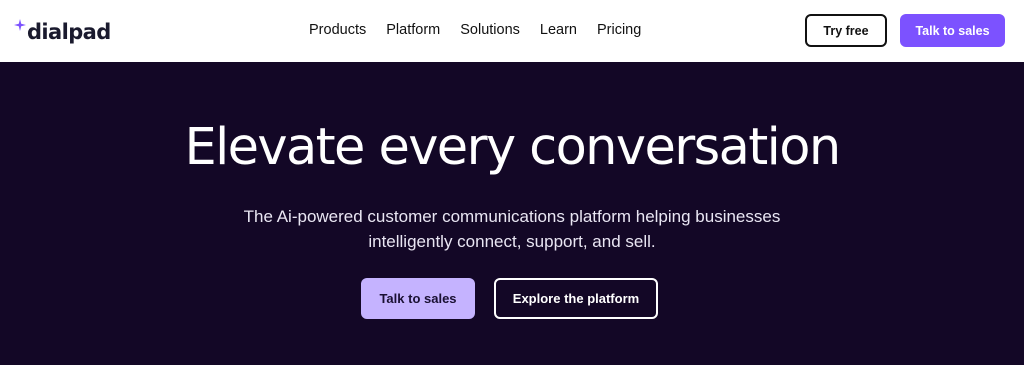  I want to click on dialpad-logo: dialpad, so click(62, 32).